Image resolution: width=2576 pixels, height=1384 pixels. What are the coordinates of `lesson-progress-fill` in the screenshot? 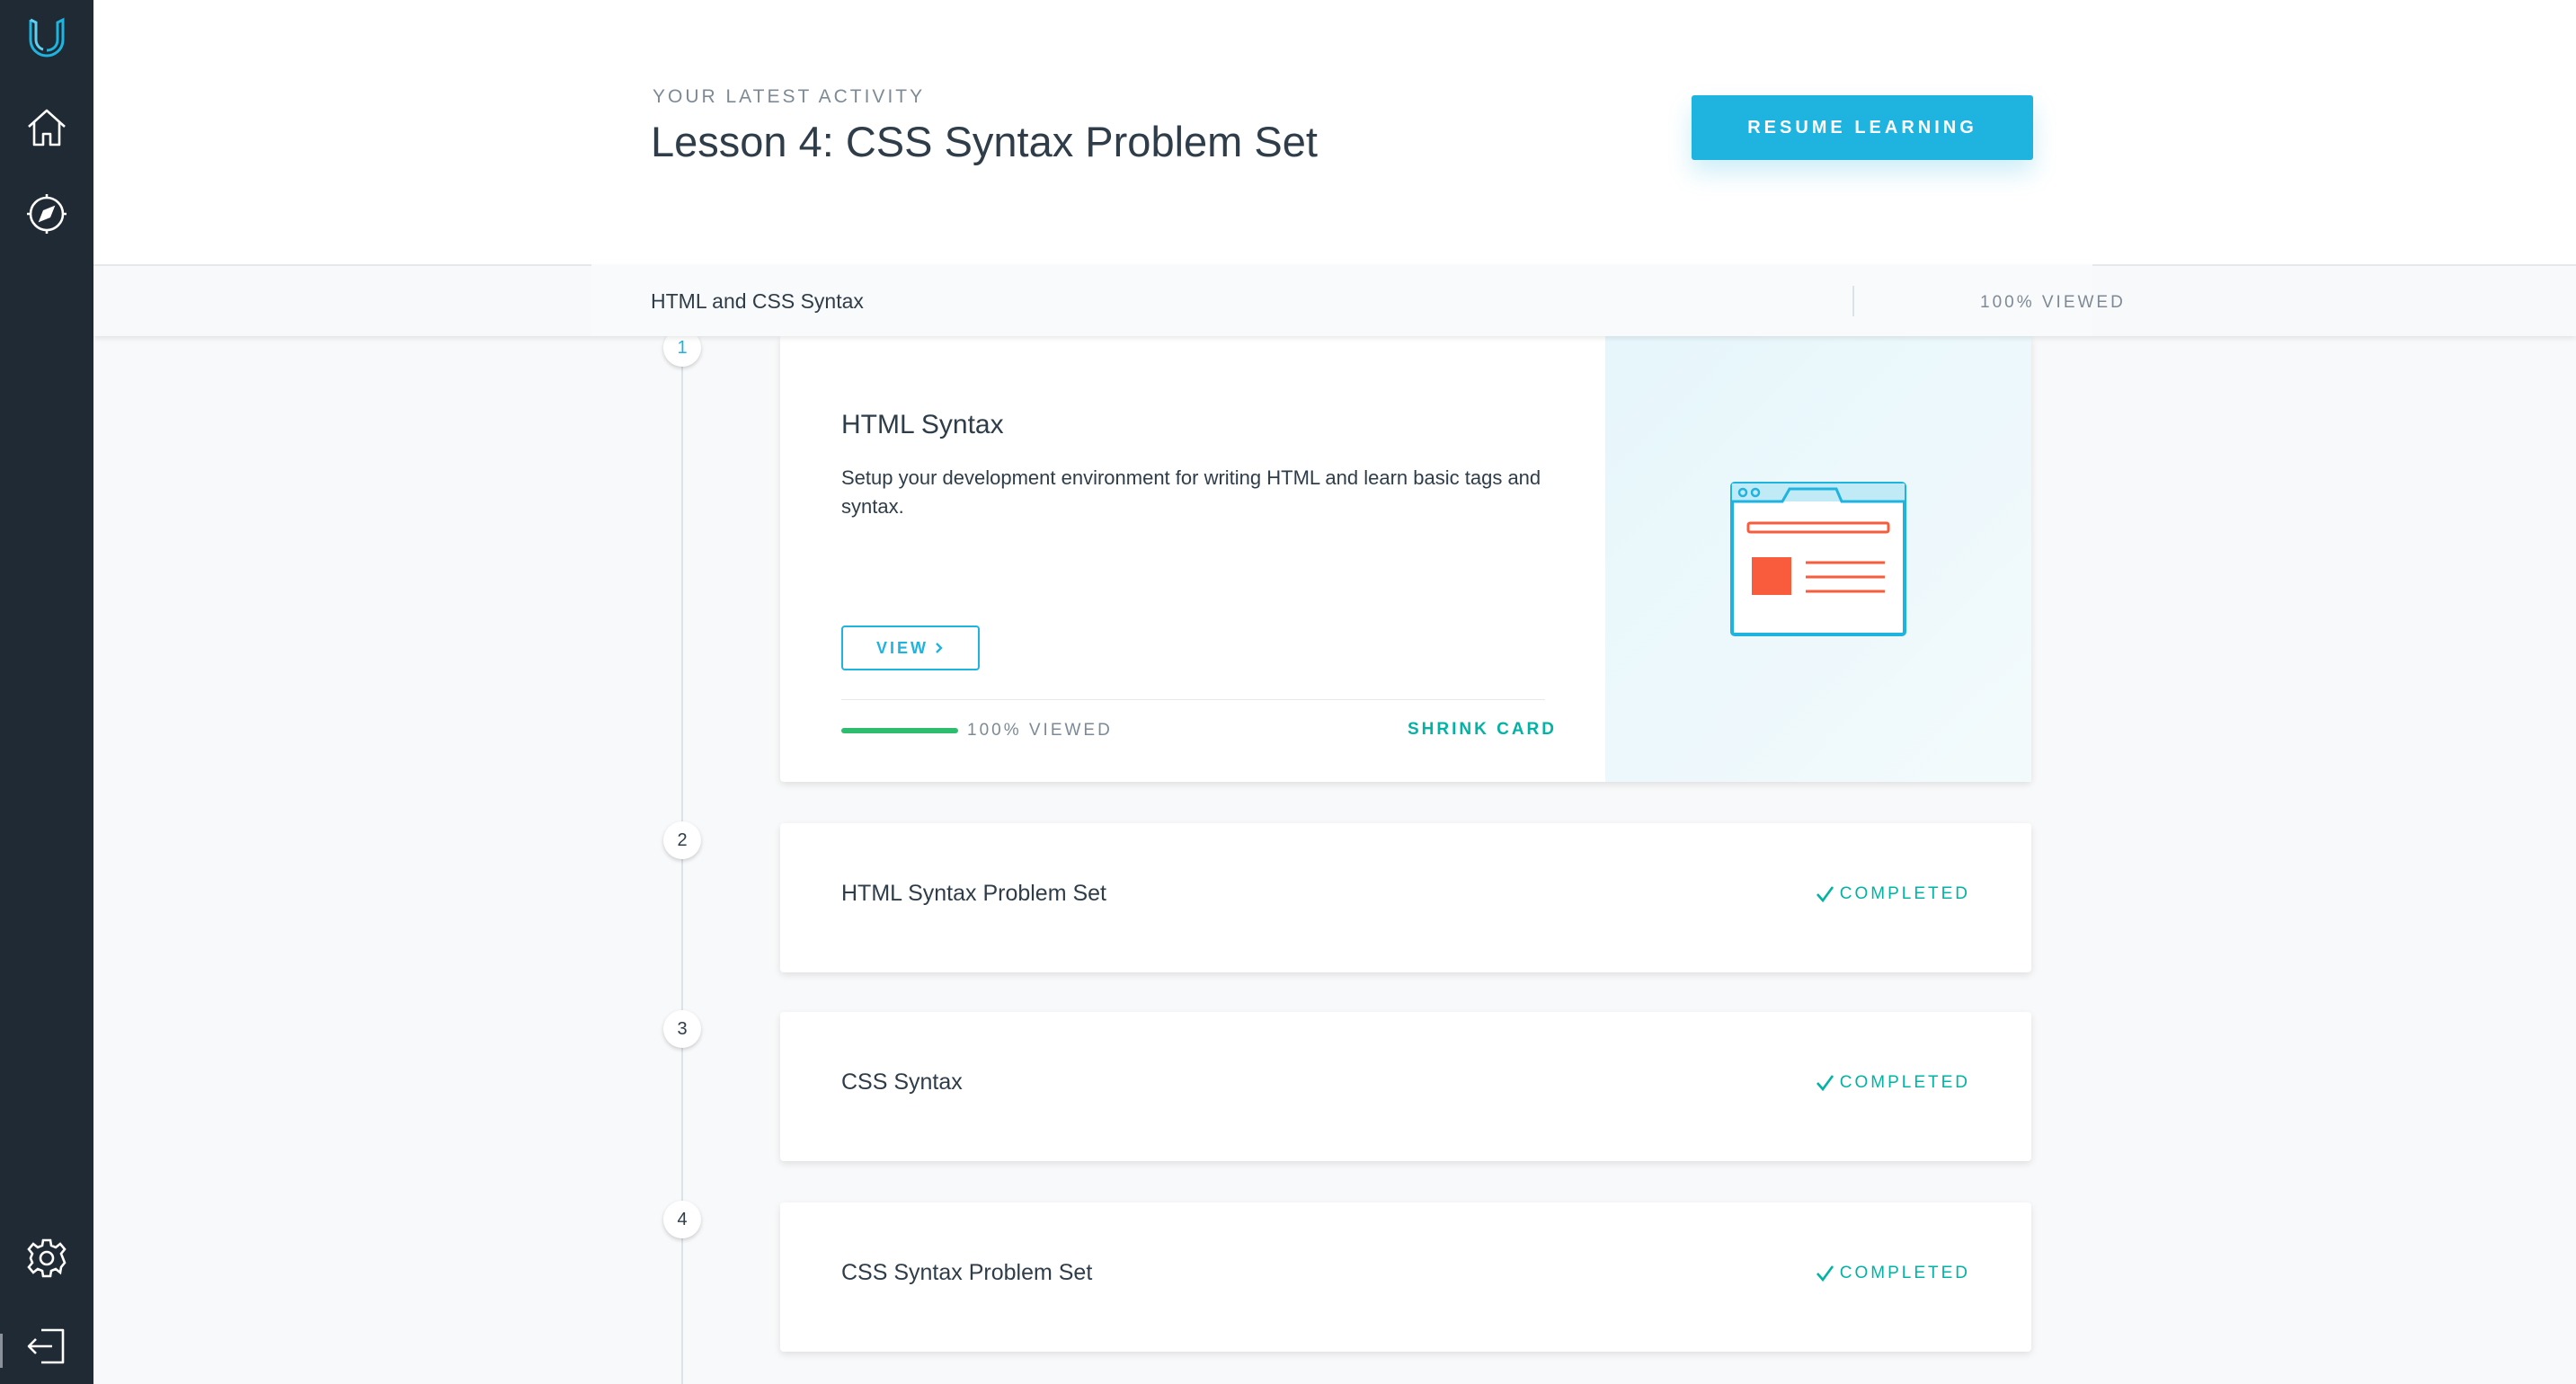 It's located at (899, 730).